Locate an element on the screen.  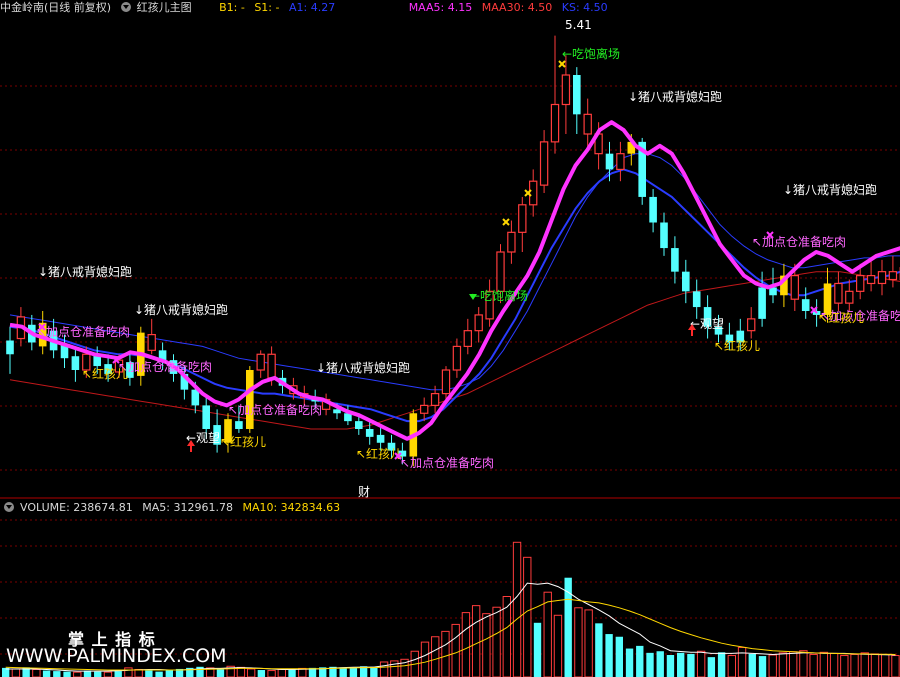
ks-value: KS: 4.50 is located at coordinates (584, 7).